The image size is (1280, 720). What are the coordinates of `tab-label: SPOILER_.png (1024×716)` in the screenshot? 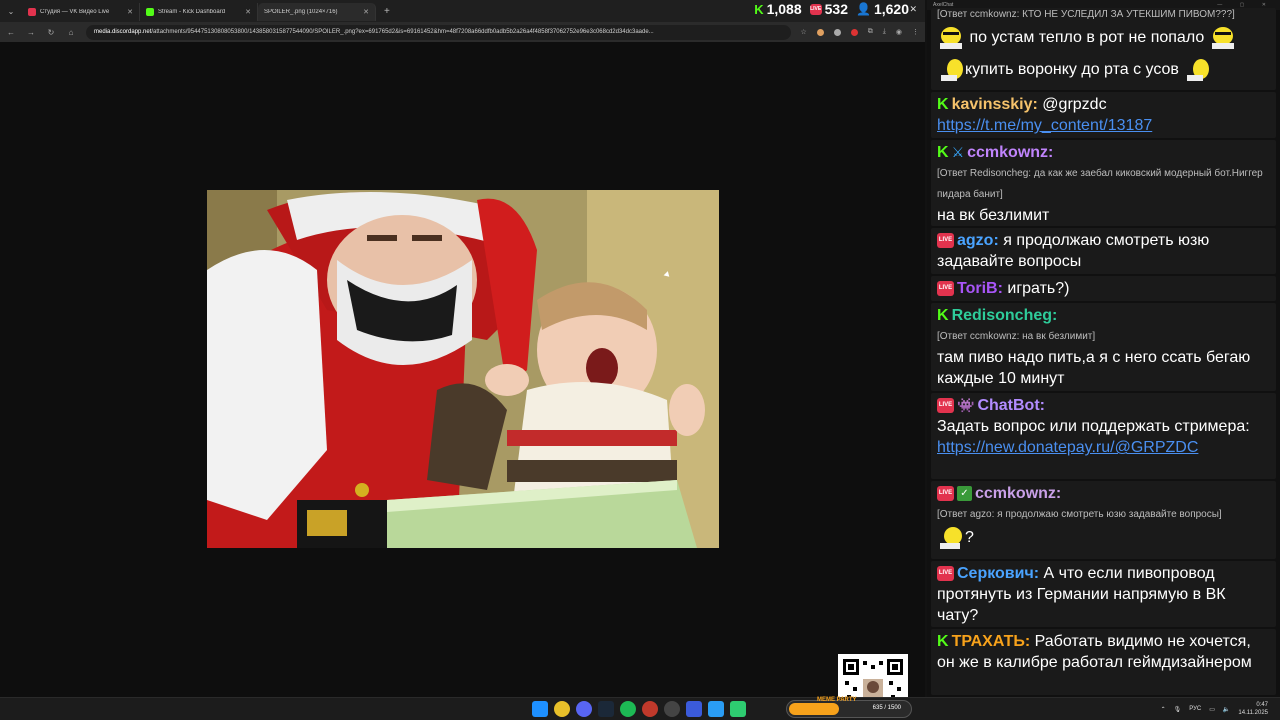 It's located at (301, 12).